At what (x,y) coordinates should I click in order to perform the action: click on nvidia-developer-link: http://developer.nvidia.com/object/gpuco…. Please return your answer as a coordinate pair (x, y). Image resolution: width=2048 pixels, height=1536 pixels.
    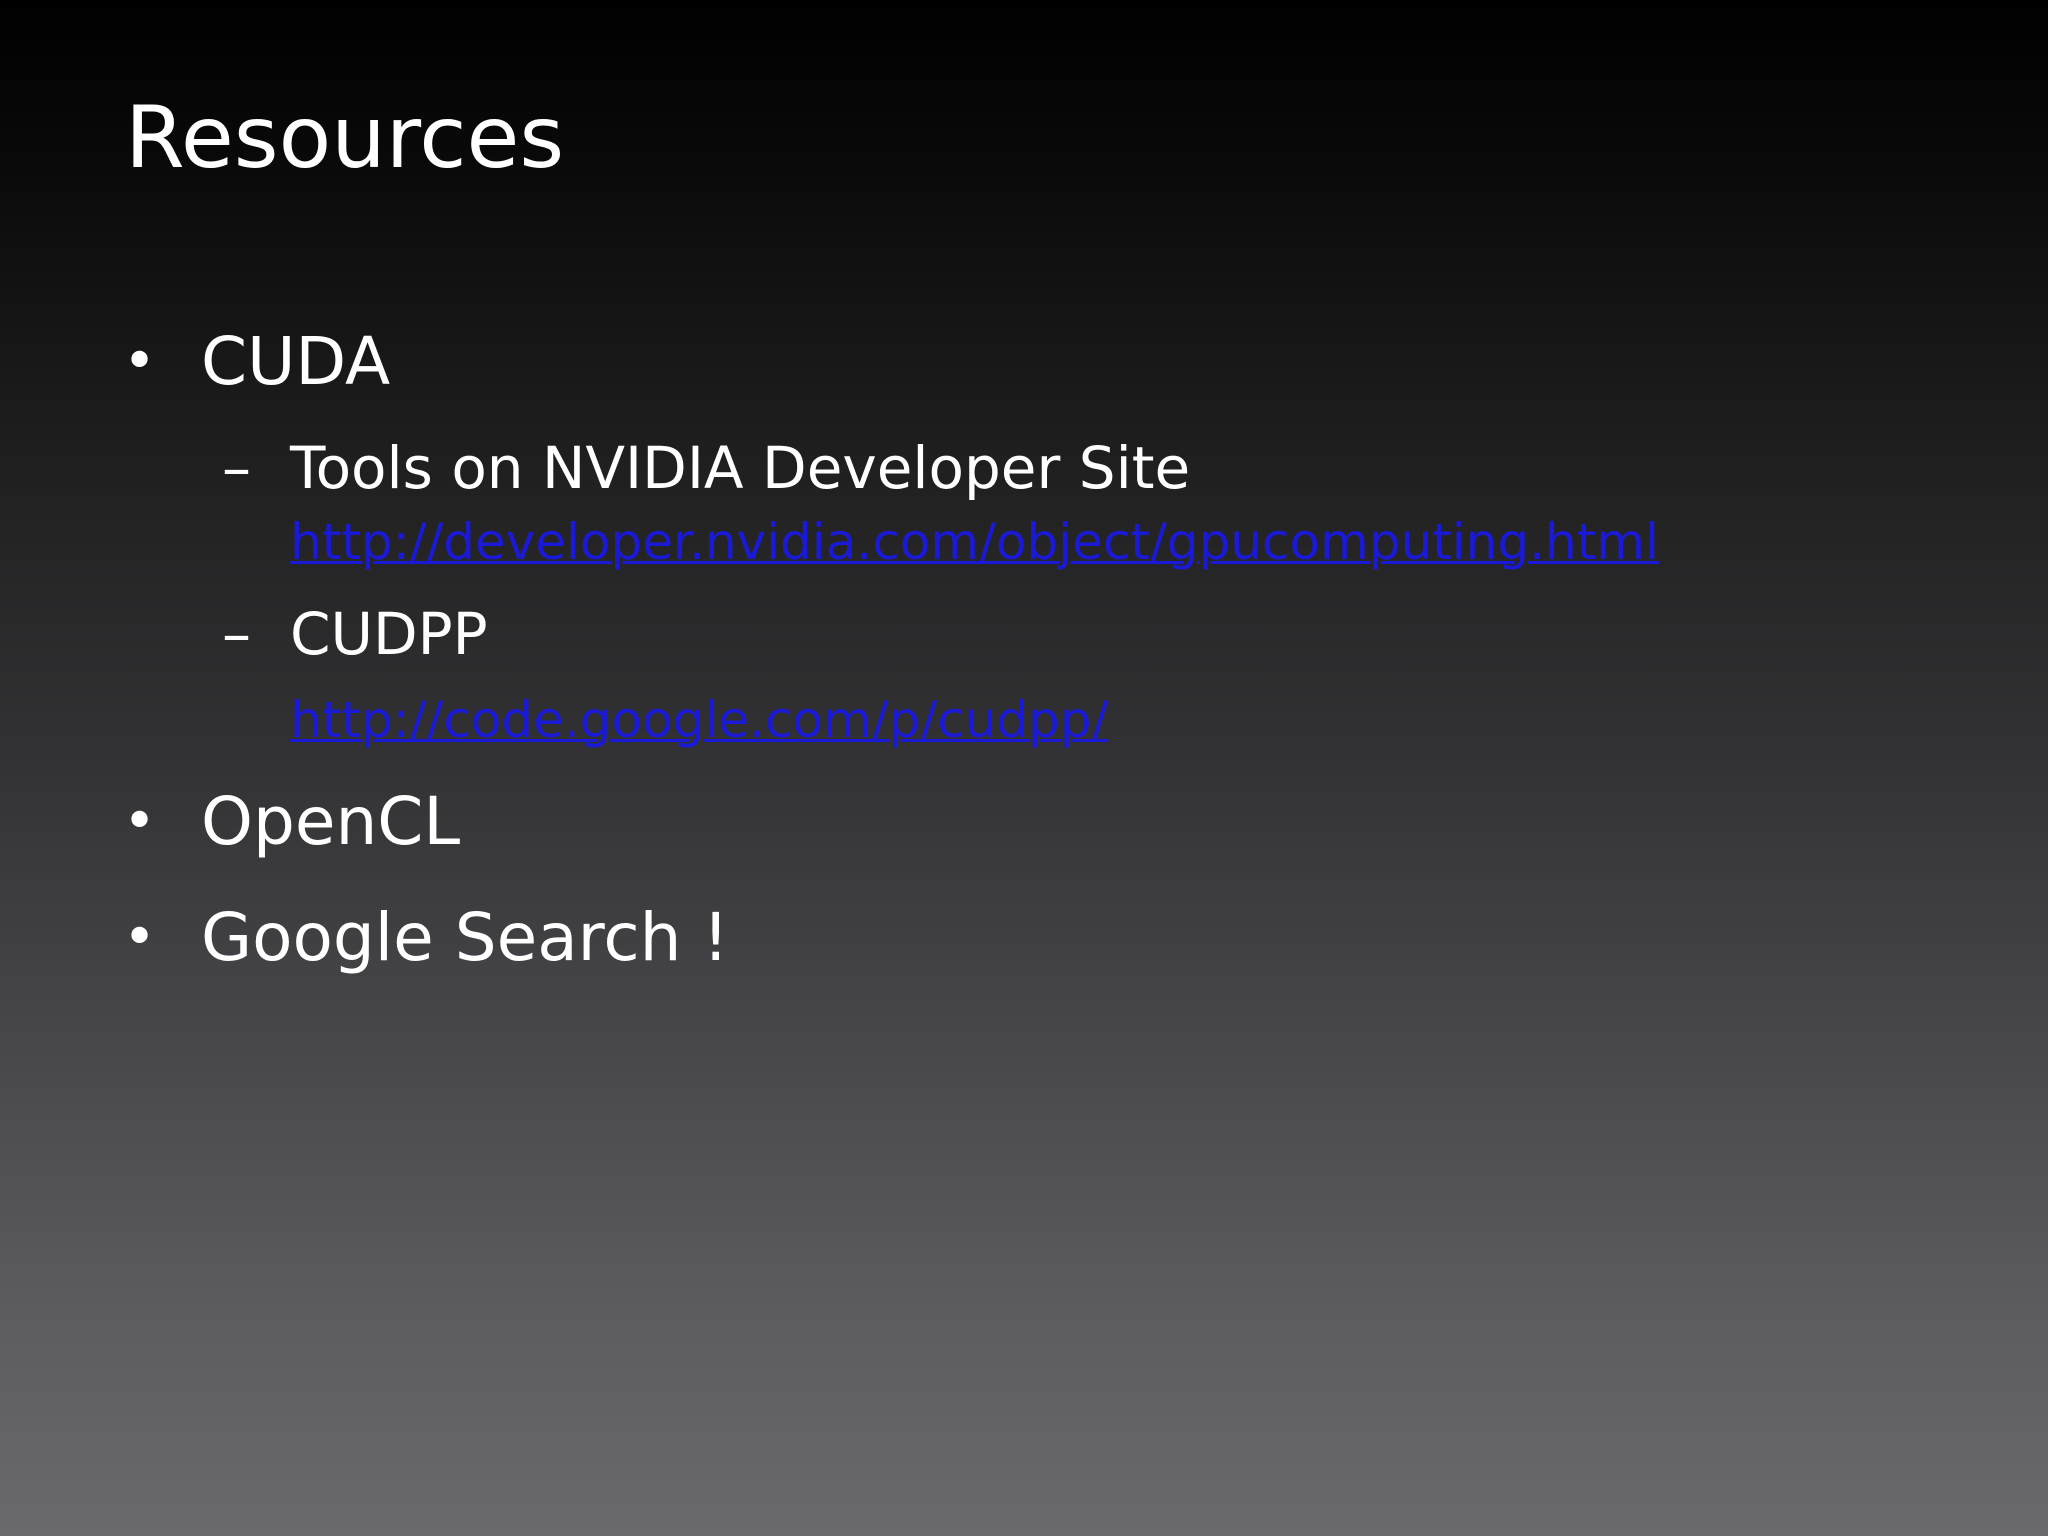
    Looking at the image, I should click on (974, 542).